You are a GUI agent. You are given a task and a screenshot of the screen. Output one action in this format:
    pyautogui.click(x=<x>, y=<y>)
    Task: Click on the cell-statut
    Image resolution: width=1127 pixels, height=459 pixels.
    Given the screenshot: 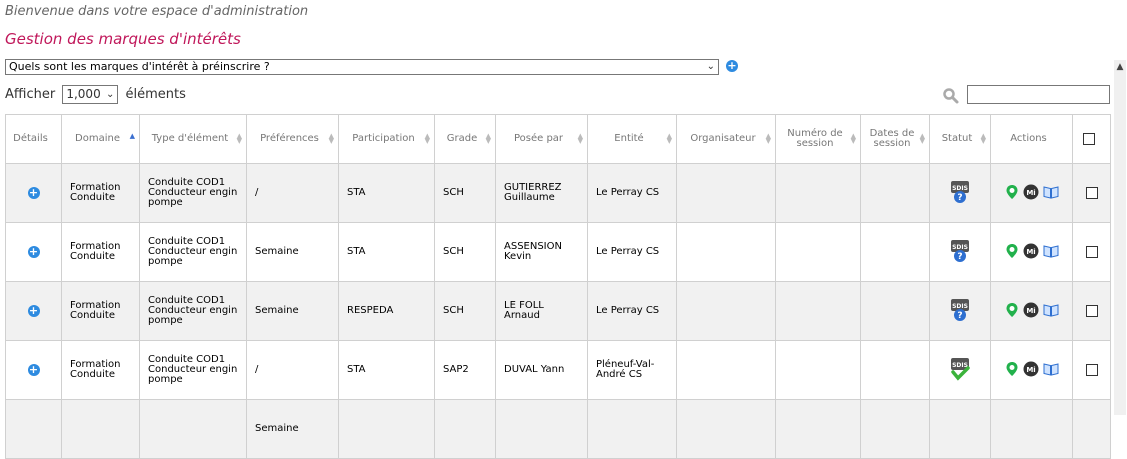 What is the action you would take?
    pyautogui.click(x=960, y=429)
    